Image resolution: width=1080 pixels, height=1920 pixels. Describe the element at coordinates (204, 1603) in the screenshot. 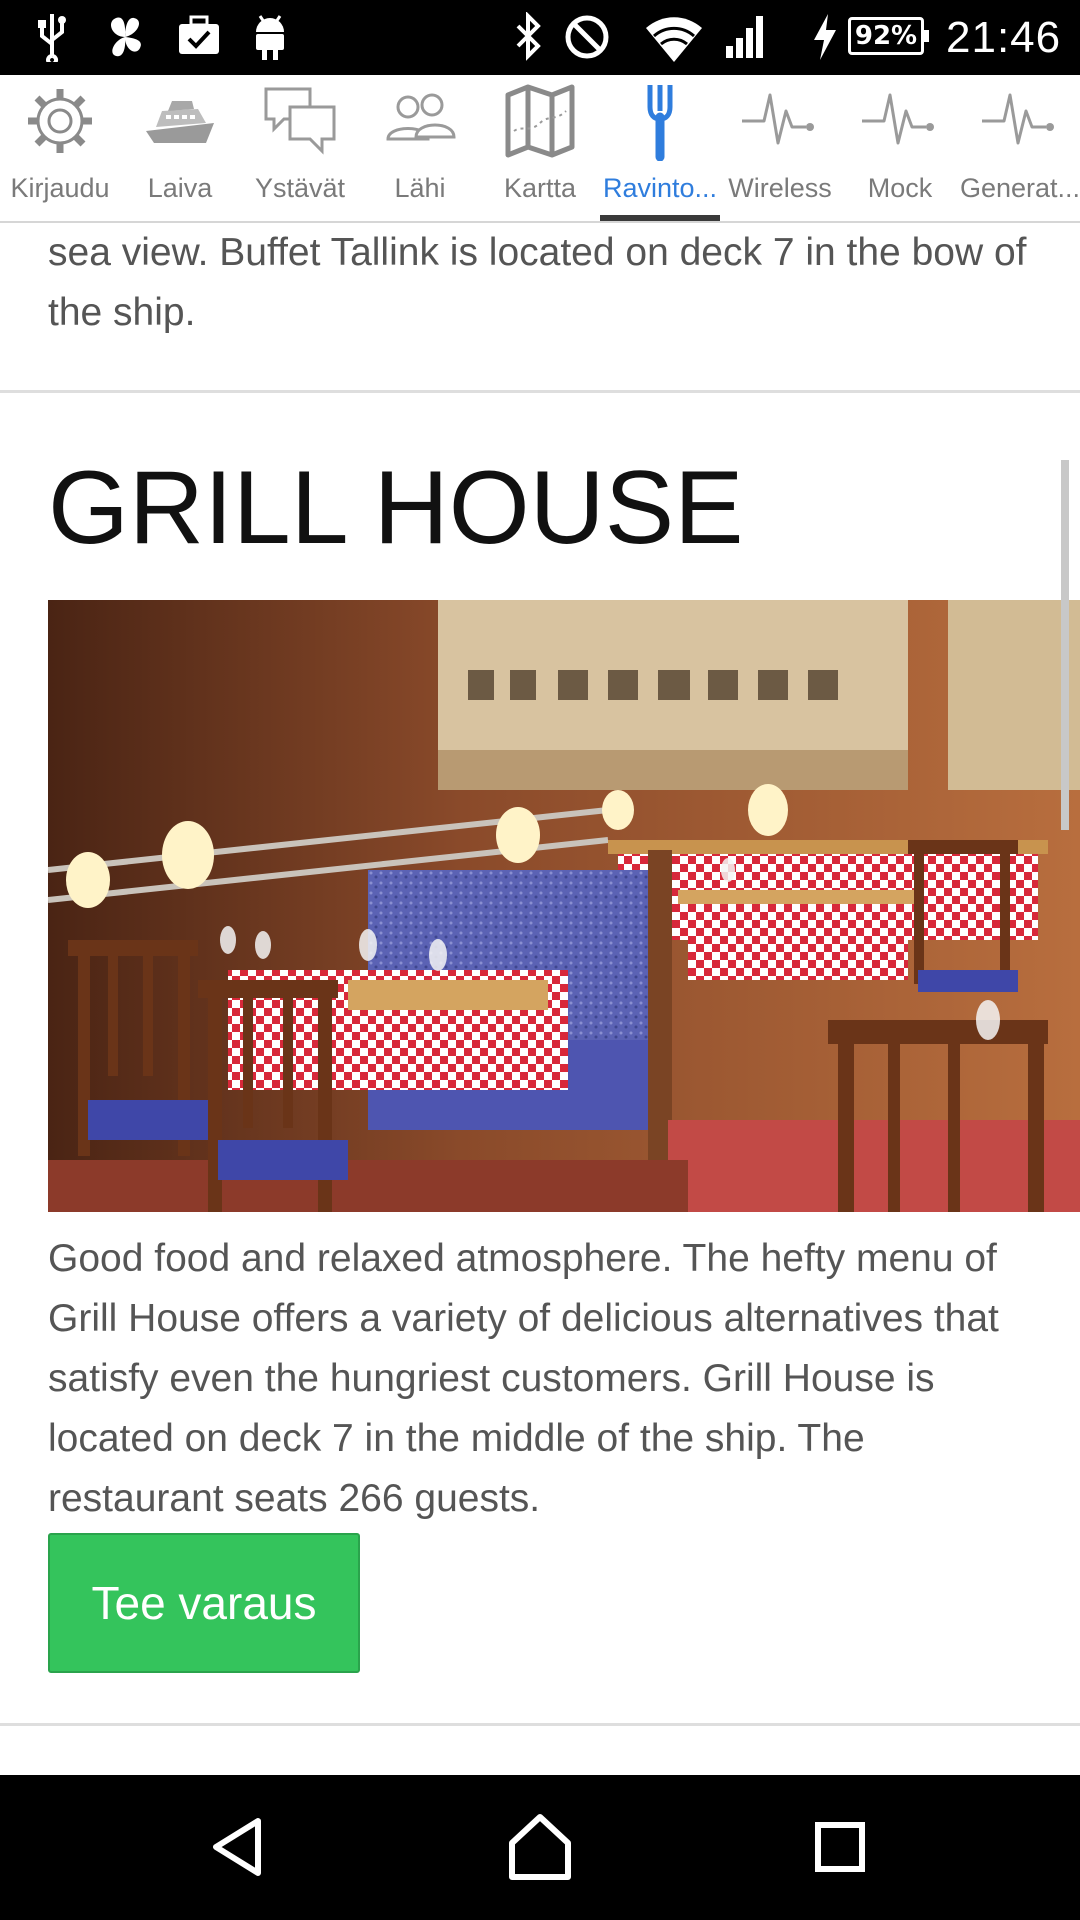

I see `reserve-button: Tee varaus` at that location.